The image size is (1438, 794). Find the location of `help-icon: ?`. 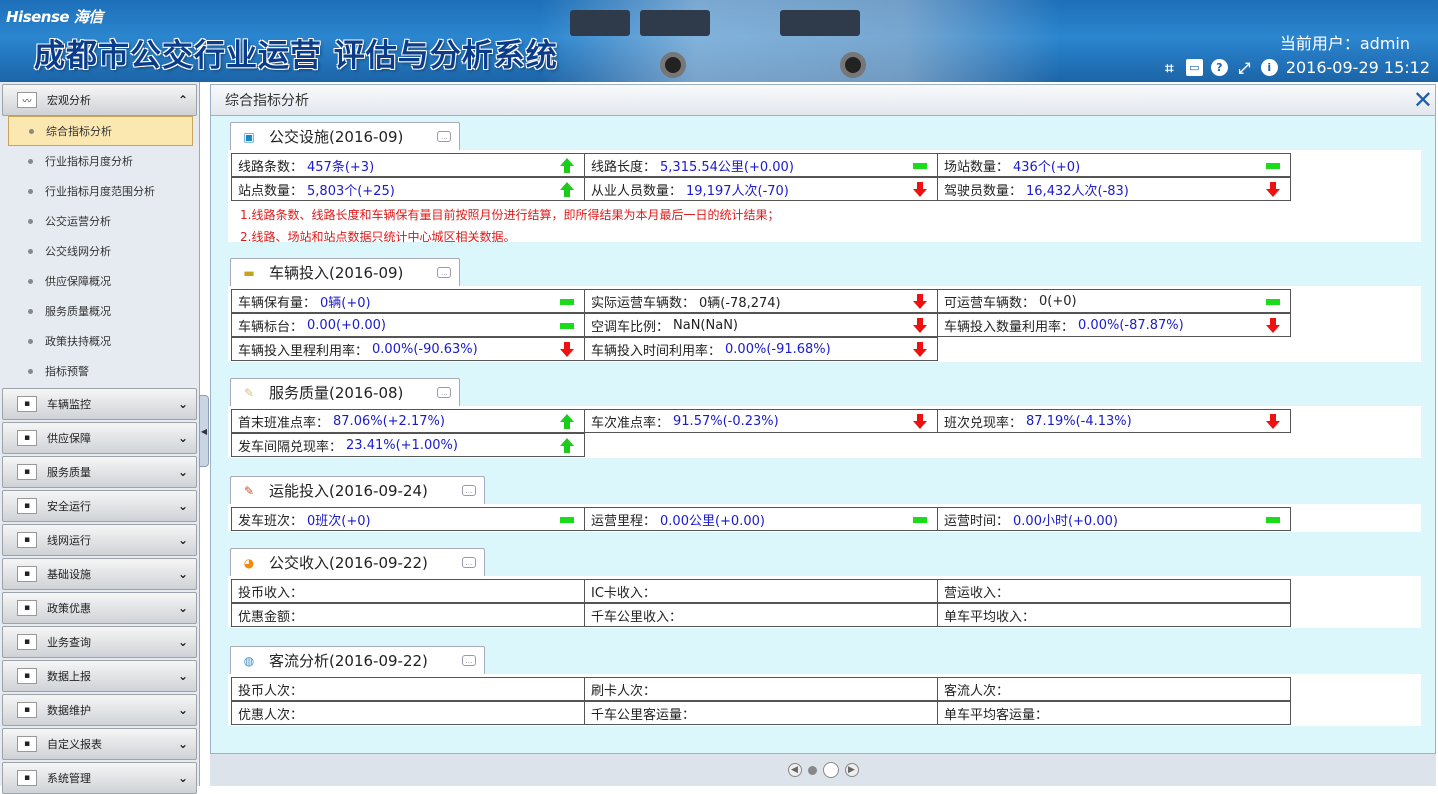

help-icon: ? is located at coordinates (1219, 67).